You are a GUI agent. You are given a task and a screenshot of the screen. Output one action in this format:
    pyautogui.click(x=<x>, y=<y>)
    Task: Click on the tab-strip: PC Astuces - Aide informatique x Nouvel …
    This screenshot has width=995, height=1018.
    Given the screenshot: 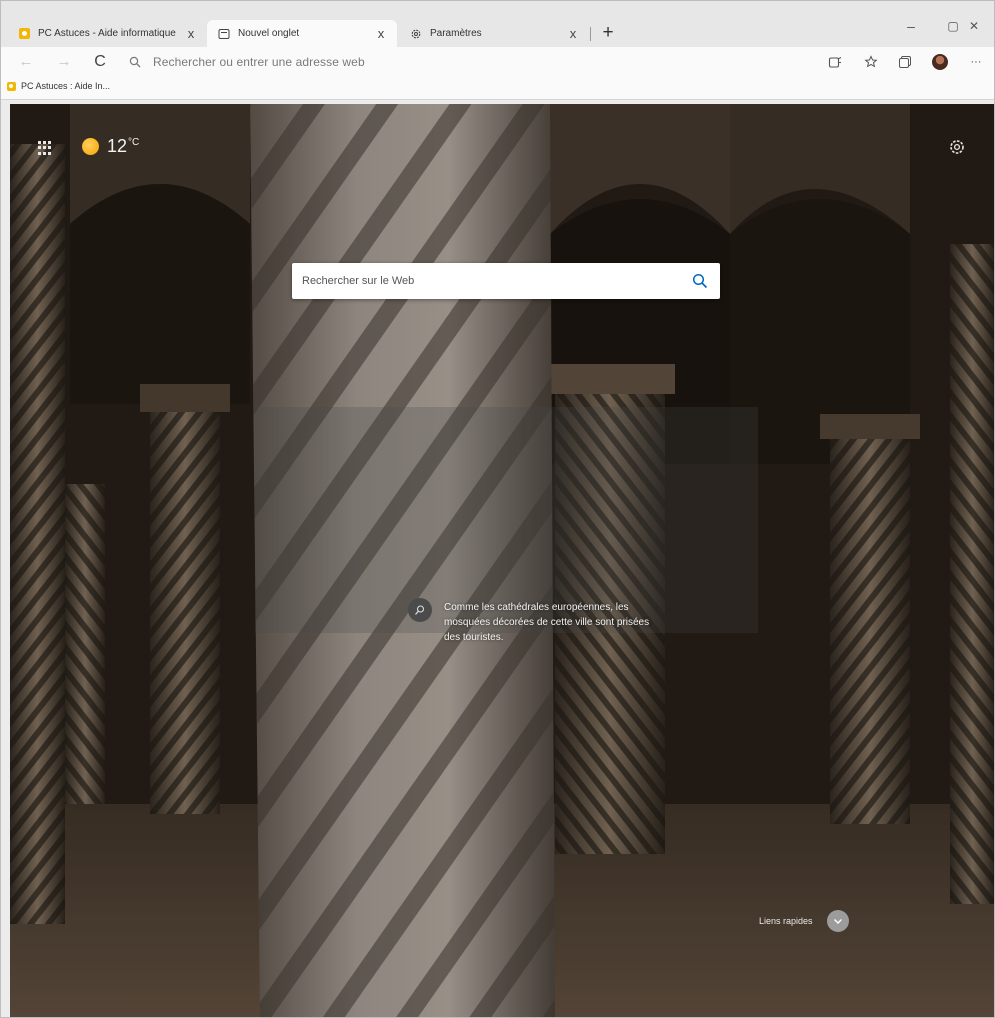 What is the action you would take?
    pyautogui.click(x=497, y=24)
    